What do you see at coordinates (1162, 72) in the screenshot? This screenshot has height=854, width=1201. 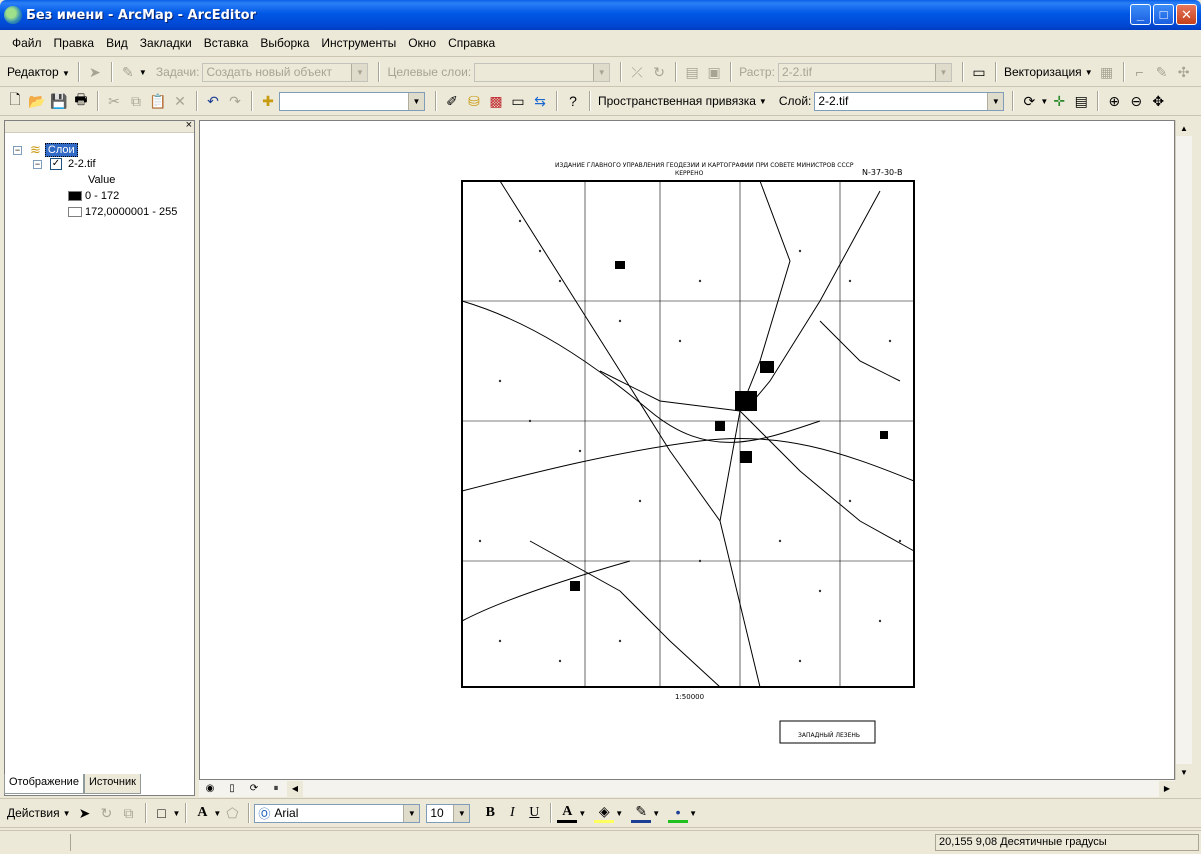 I see `vectorize-pencil-icon: ✎` at bounding box center [1162, 72].